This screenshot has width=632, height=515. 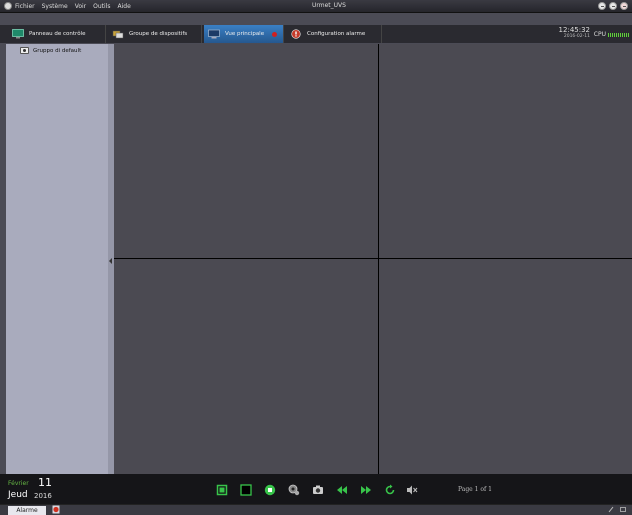 What do you see at coordinates (342, 490) in the screenshot?
I see `previous-icon` at bounding box center [342, 490].